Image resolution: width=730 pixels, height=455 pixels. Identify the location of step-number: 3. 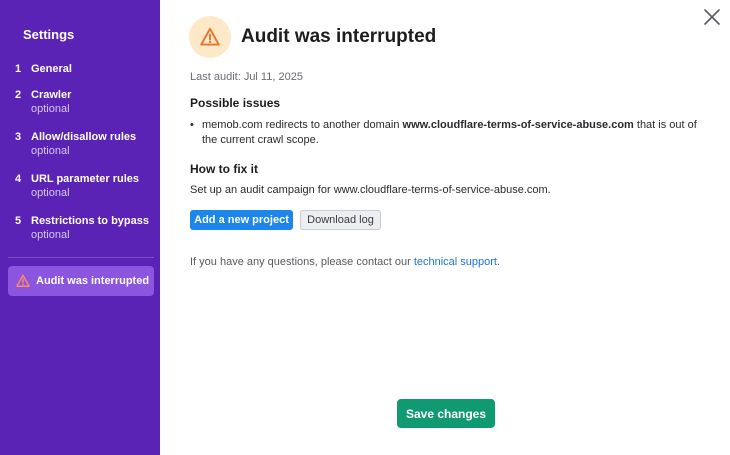
(18, 137).